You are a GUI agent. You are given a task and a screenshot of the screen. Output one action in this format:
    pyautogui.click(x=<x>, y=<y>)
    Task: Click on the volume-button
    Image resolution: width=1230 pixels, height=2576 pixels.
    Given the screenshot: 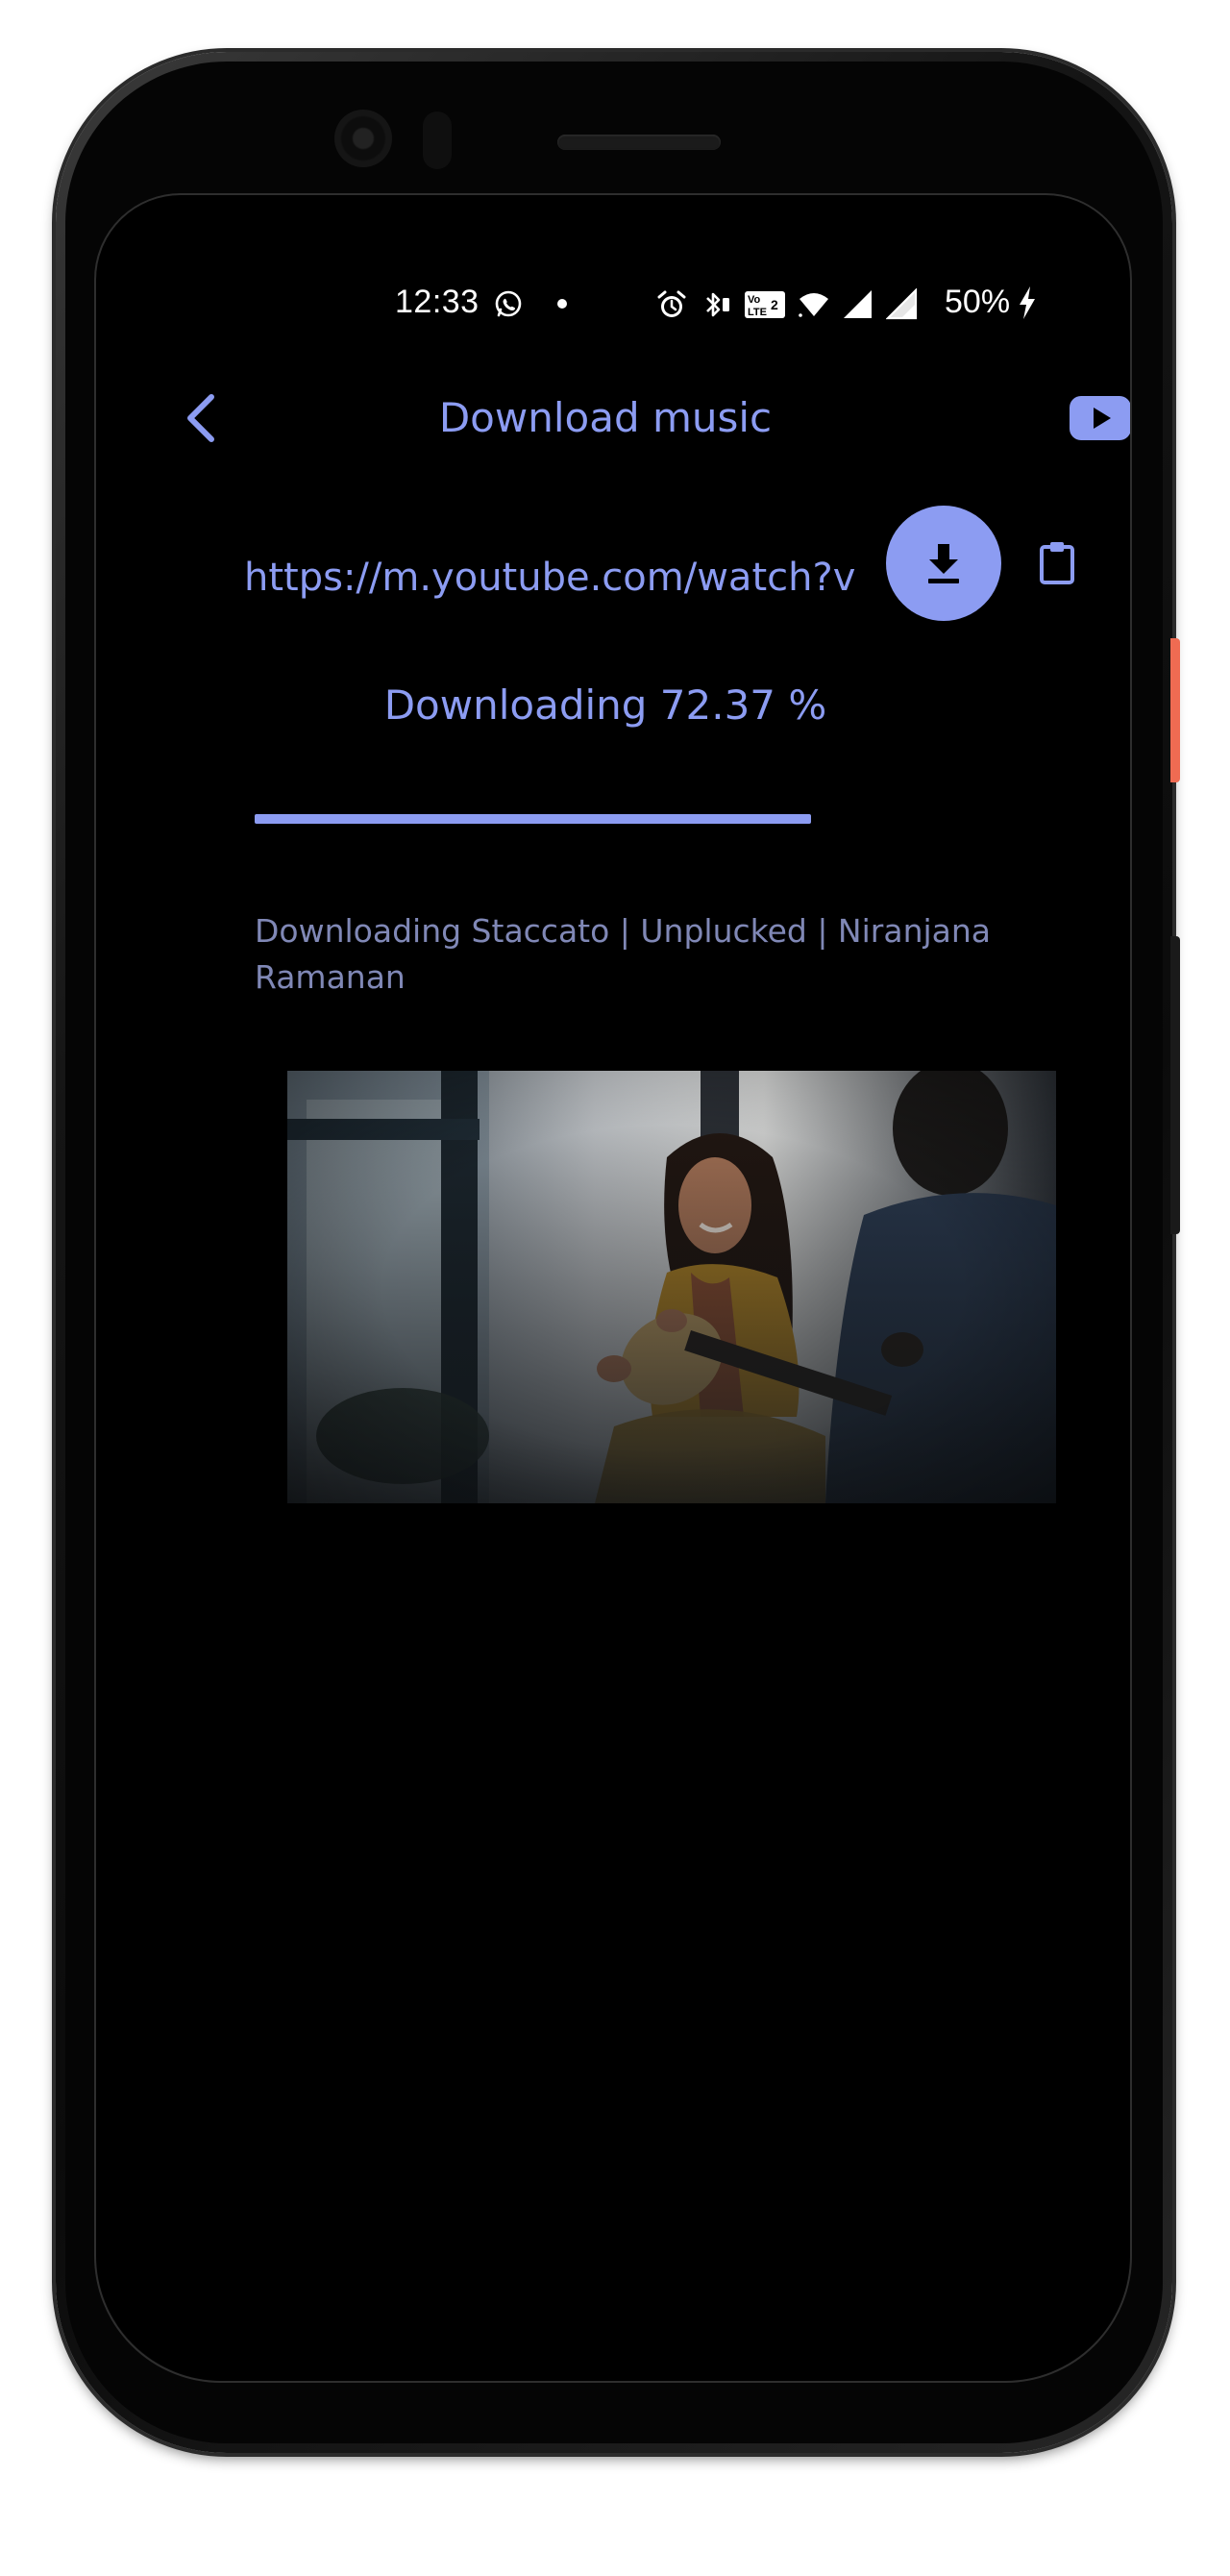 What is the action you would take?
    pyautogui.click(x=1175, y=1085)
    